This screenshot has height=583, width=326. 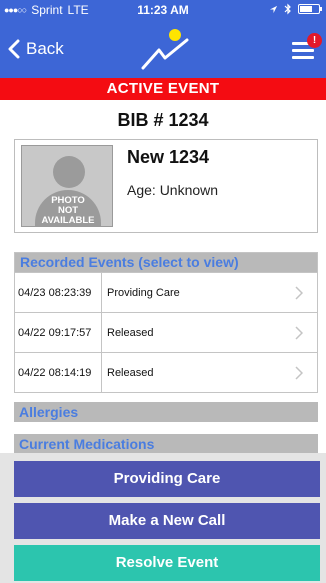 I want to click on event-date: 04/22 08:14:19, so click(x=58, y=372).